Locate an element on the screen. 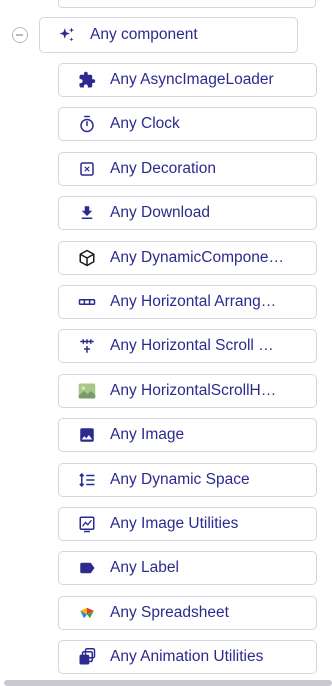 This screenshot has height=686, width=332. list-item-label: Any Spreadsheet is located at coordinates (169, 612).